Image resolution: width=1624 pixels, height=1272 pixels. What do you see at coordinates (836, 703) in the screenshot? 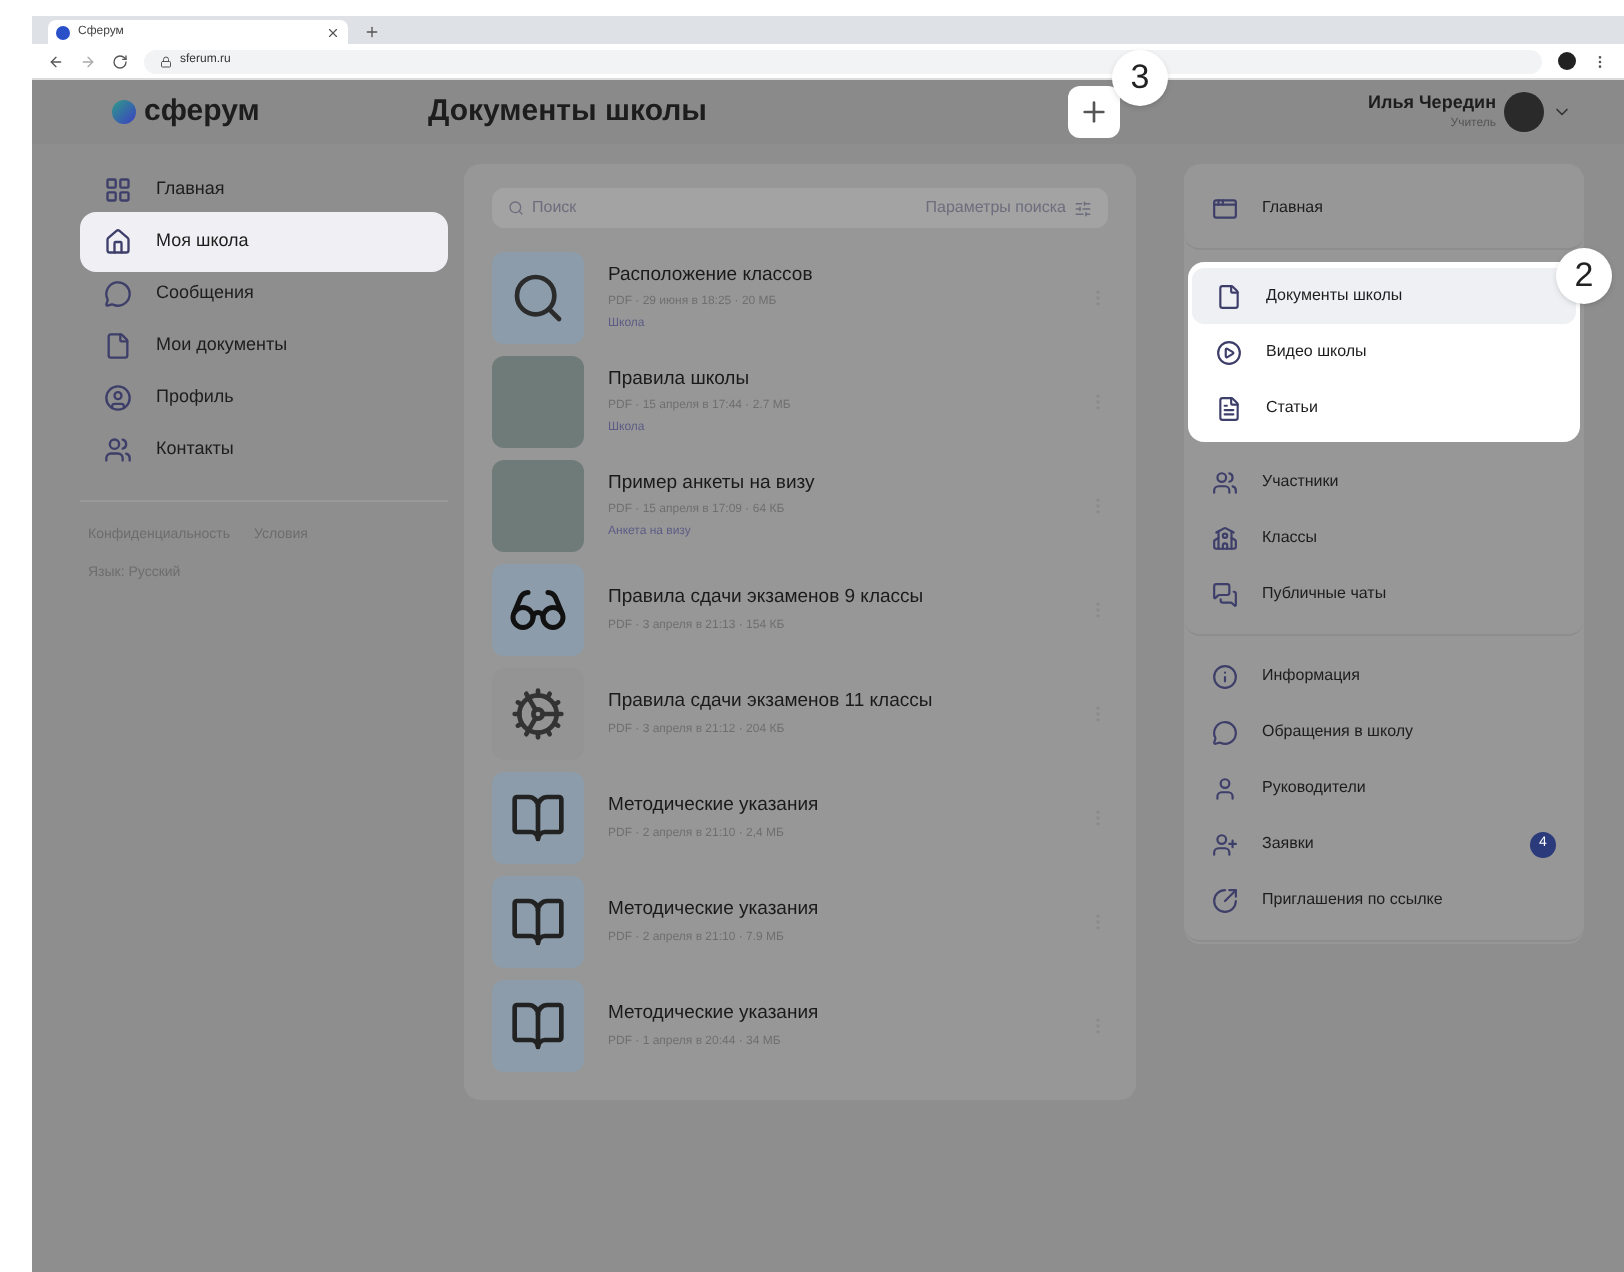
I see `document-title: Правила сдачи экзаменов 11 классы` at bounding box center [836, 703].